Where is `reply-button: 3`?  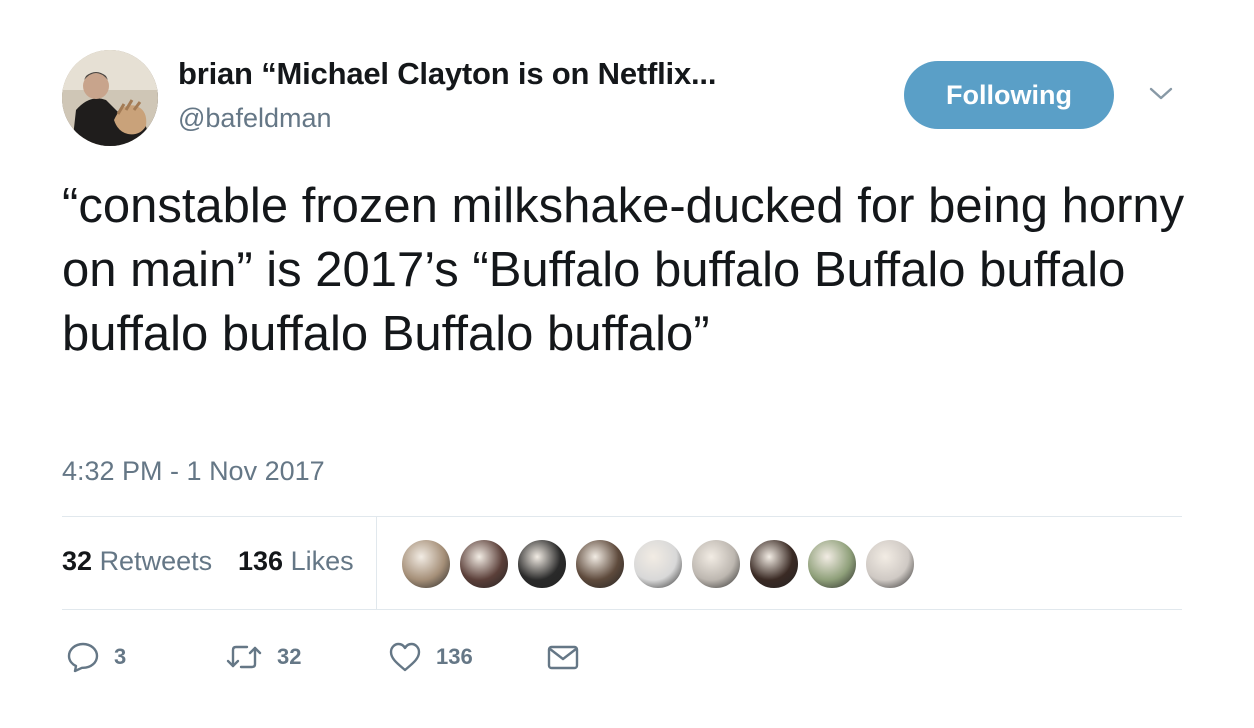
reply-button: 3 is located at coordinates (96, 657).